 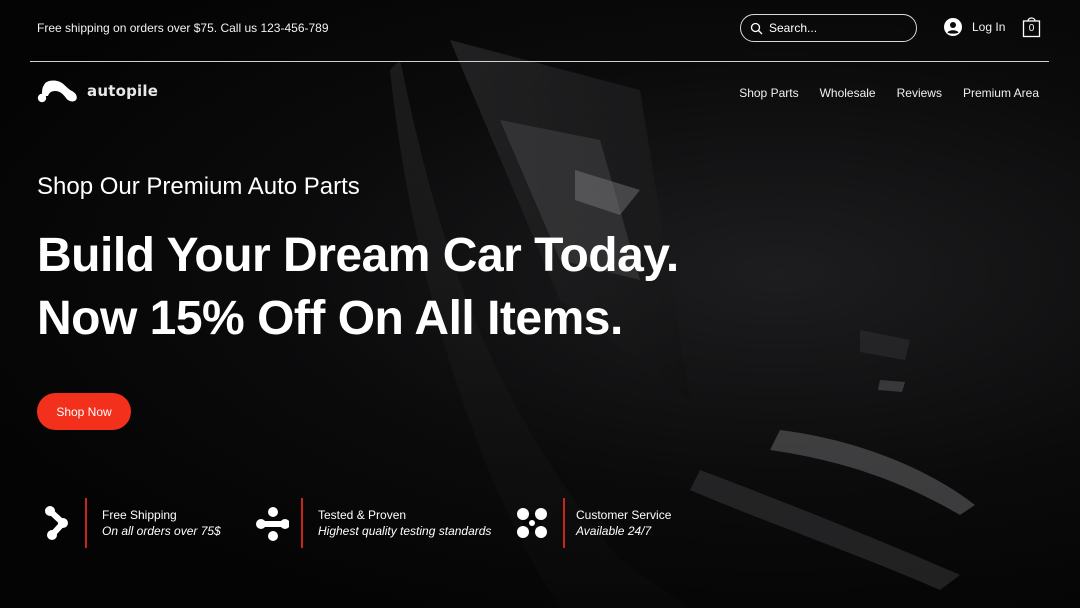 I want to click on shop-now-button: Shop Now, so click(x=84, y=411).